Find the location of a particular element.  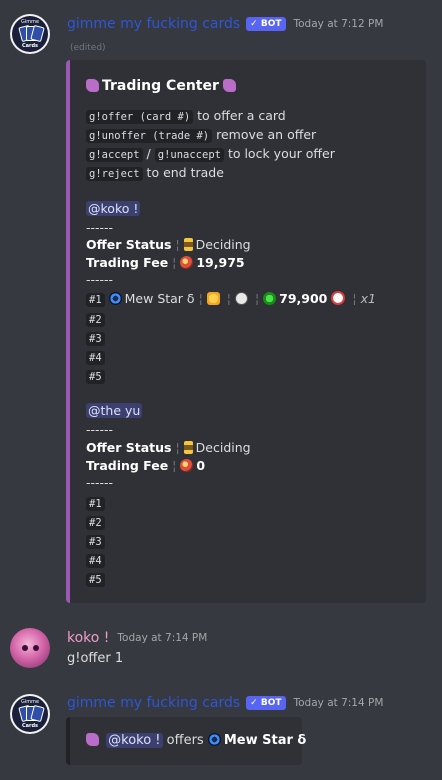

player1-status: Offer Status ¦ Deciding is located at coordinates (168, 244).